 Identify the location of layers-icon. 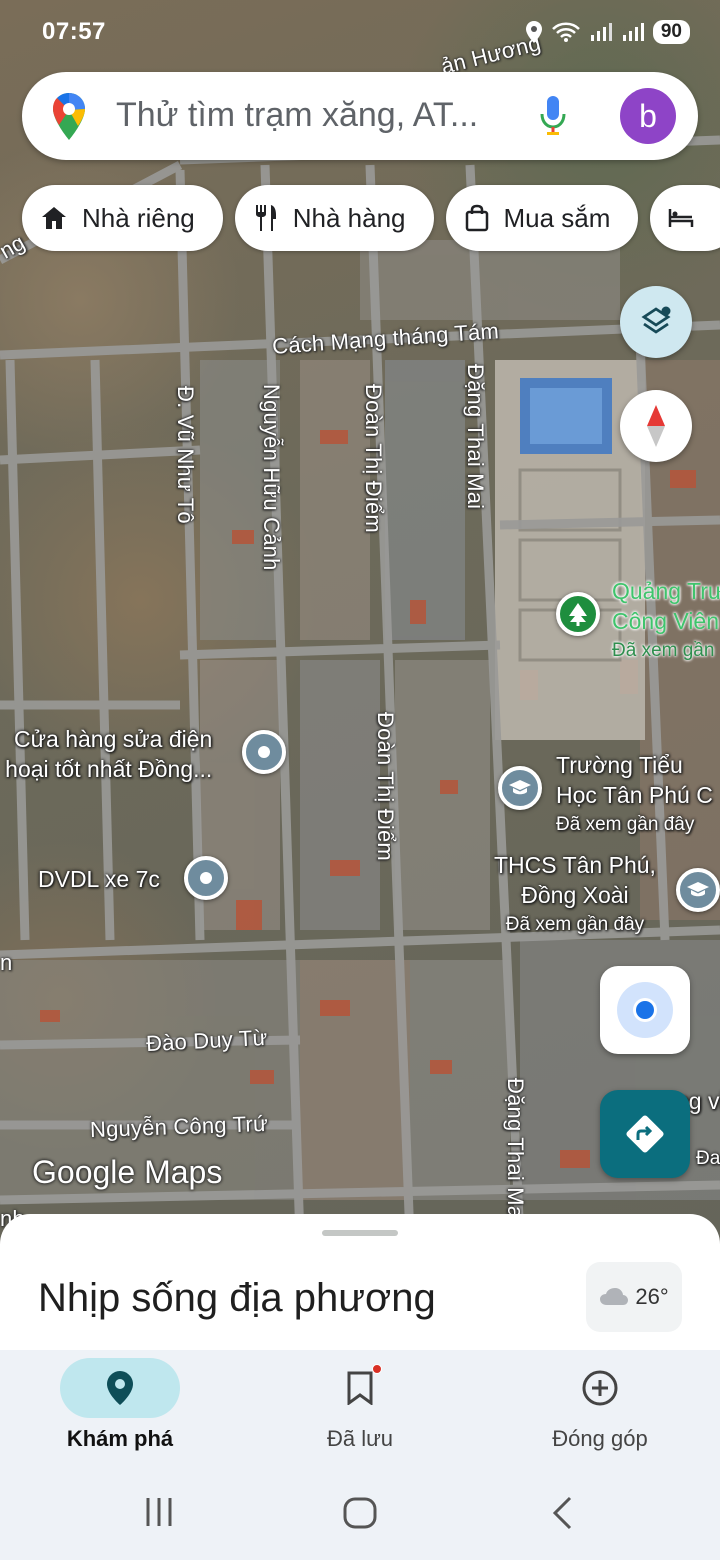
(656, 320).